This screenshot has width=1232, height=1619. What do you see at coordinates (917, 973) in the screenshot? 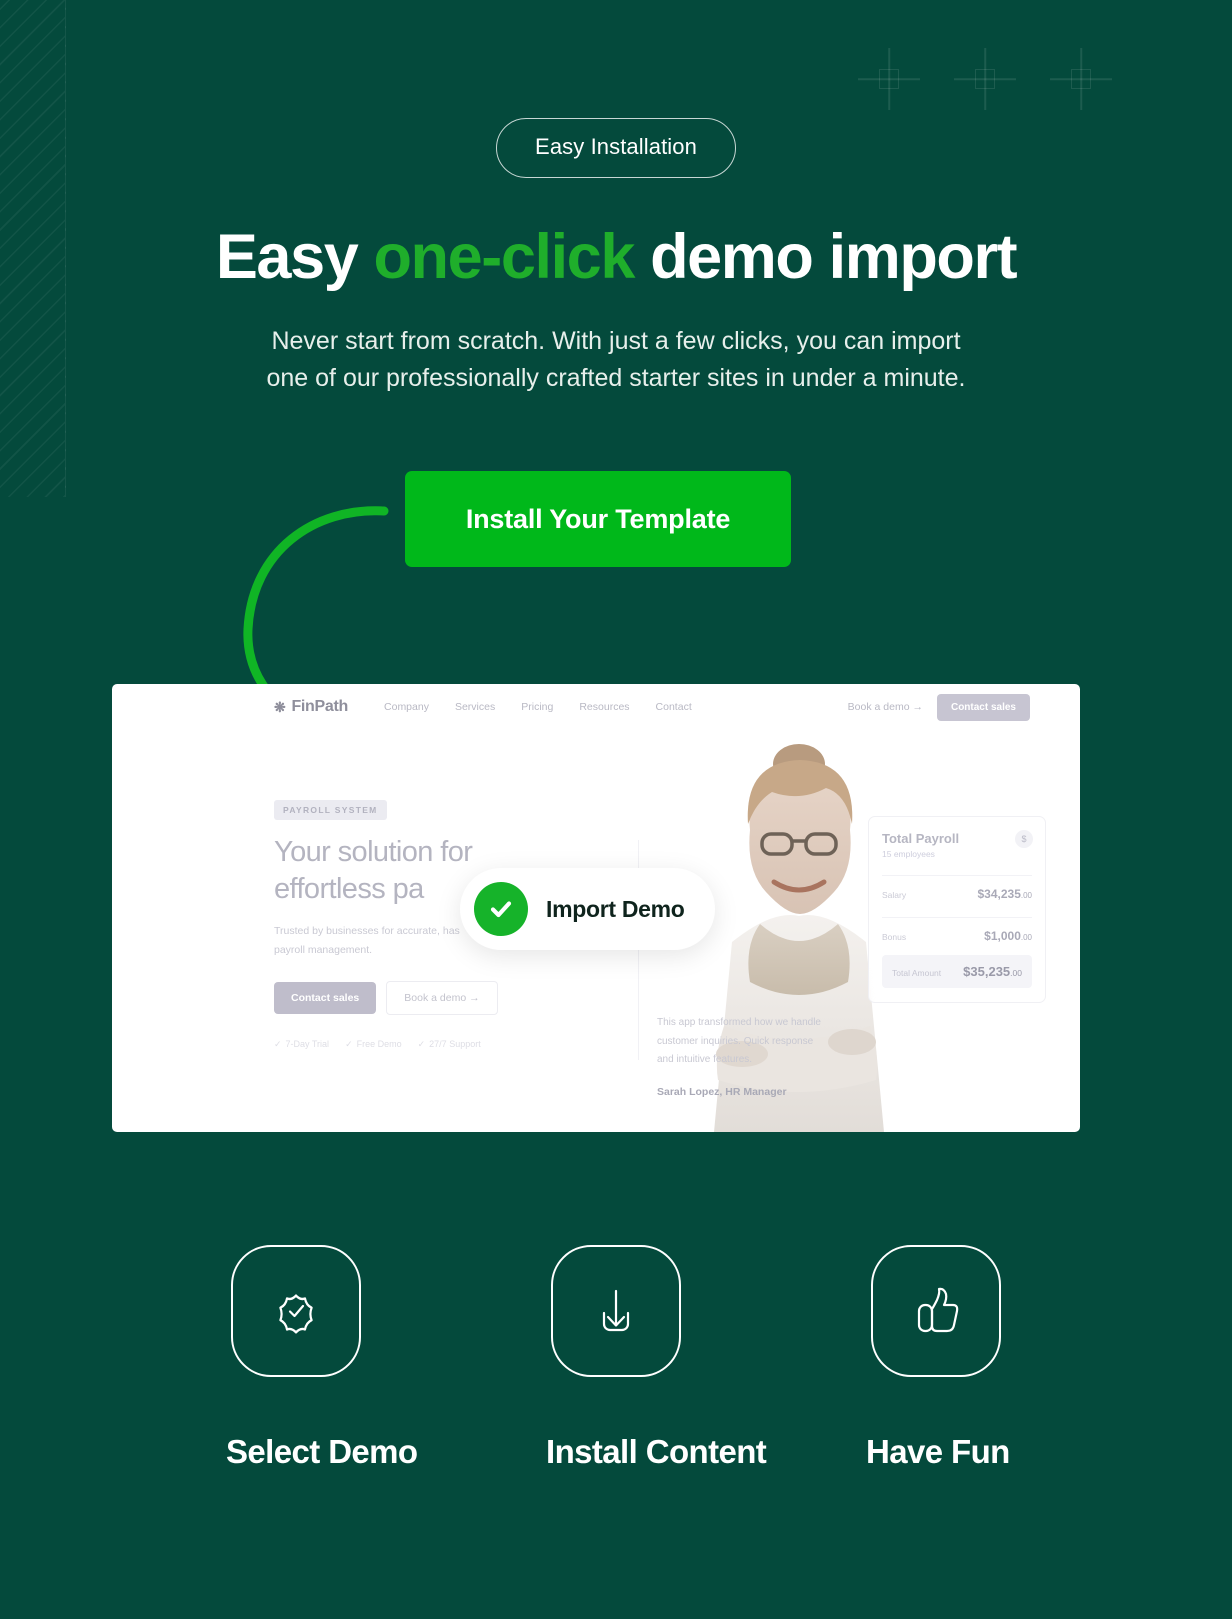
I see `payroll-total-label: Total Amount` at bounding box center [917, 973].